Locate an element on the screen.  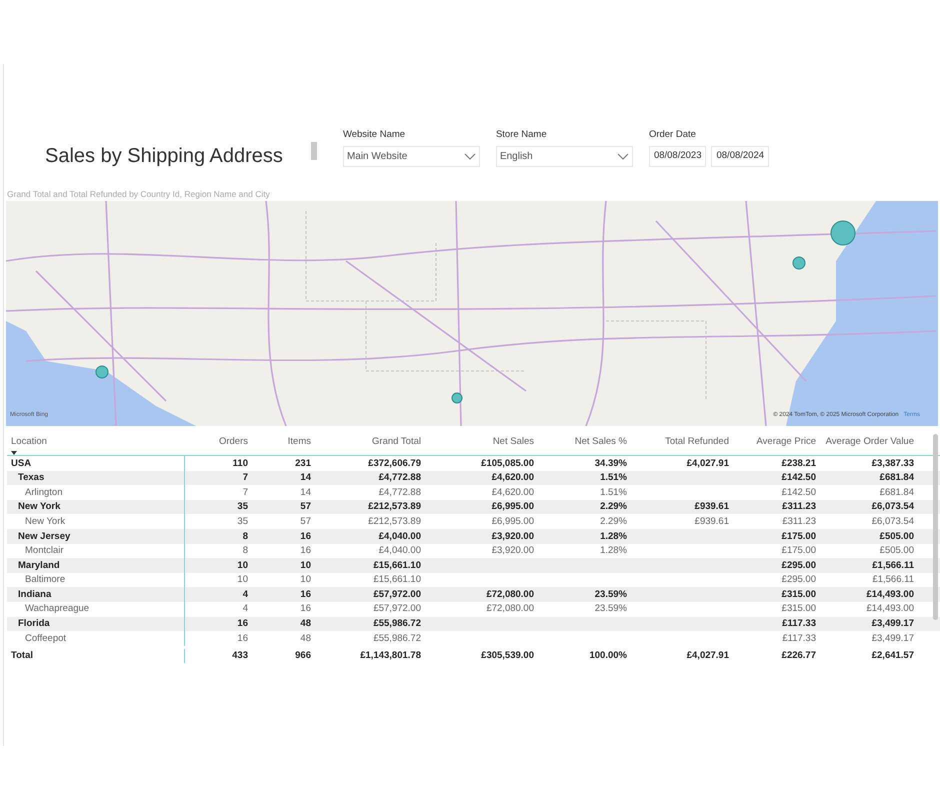
table-cell: £372,606.79 is located at coordinates (394, 463).